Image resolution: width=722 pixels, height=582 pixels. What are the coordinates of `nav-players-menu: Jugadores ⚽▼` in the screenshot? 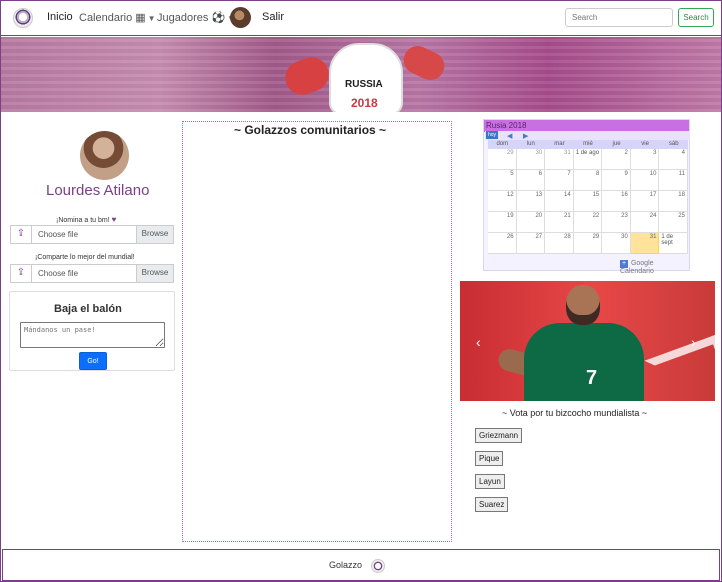 It's located at (196, 17).